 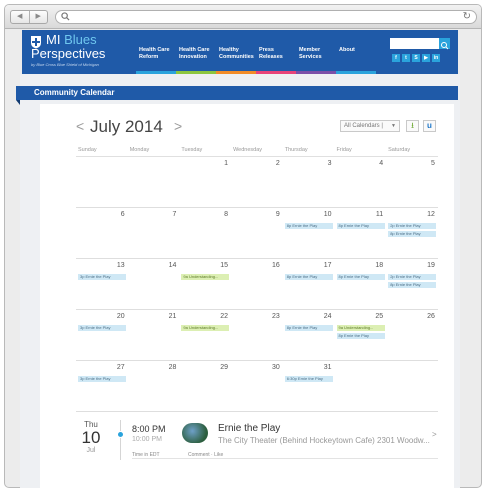 I want to click on calendar-day: 29, so click(x=205, y=386).